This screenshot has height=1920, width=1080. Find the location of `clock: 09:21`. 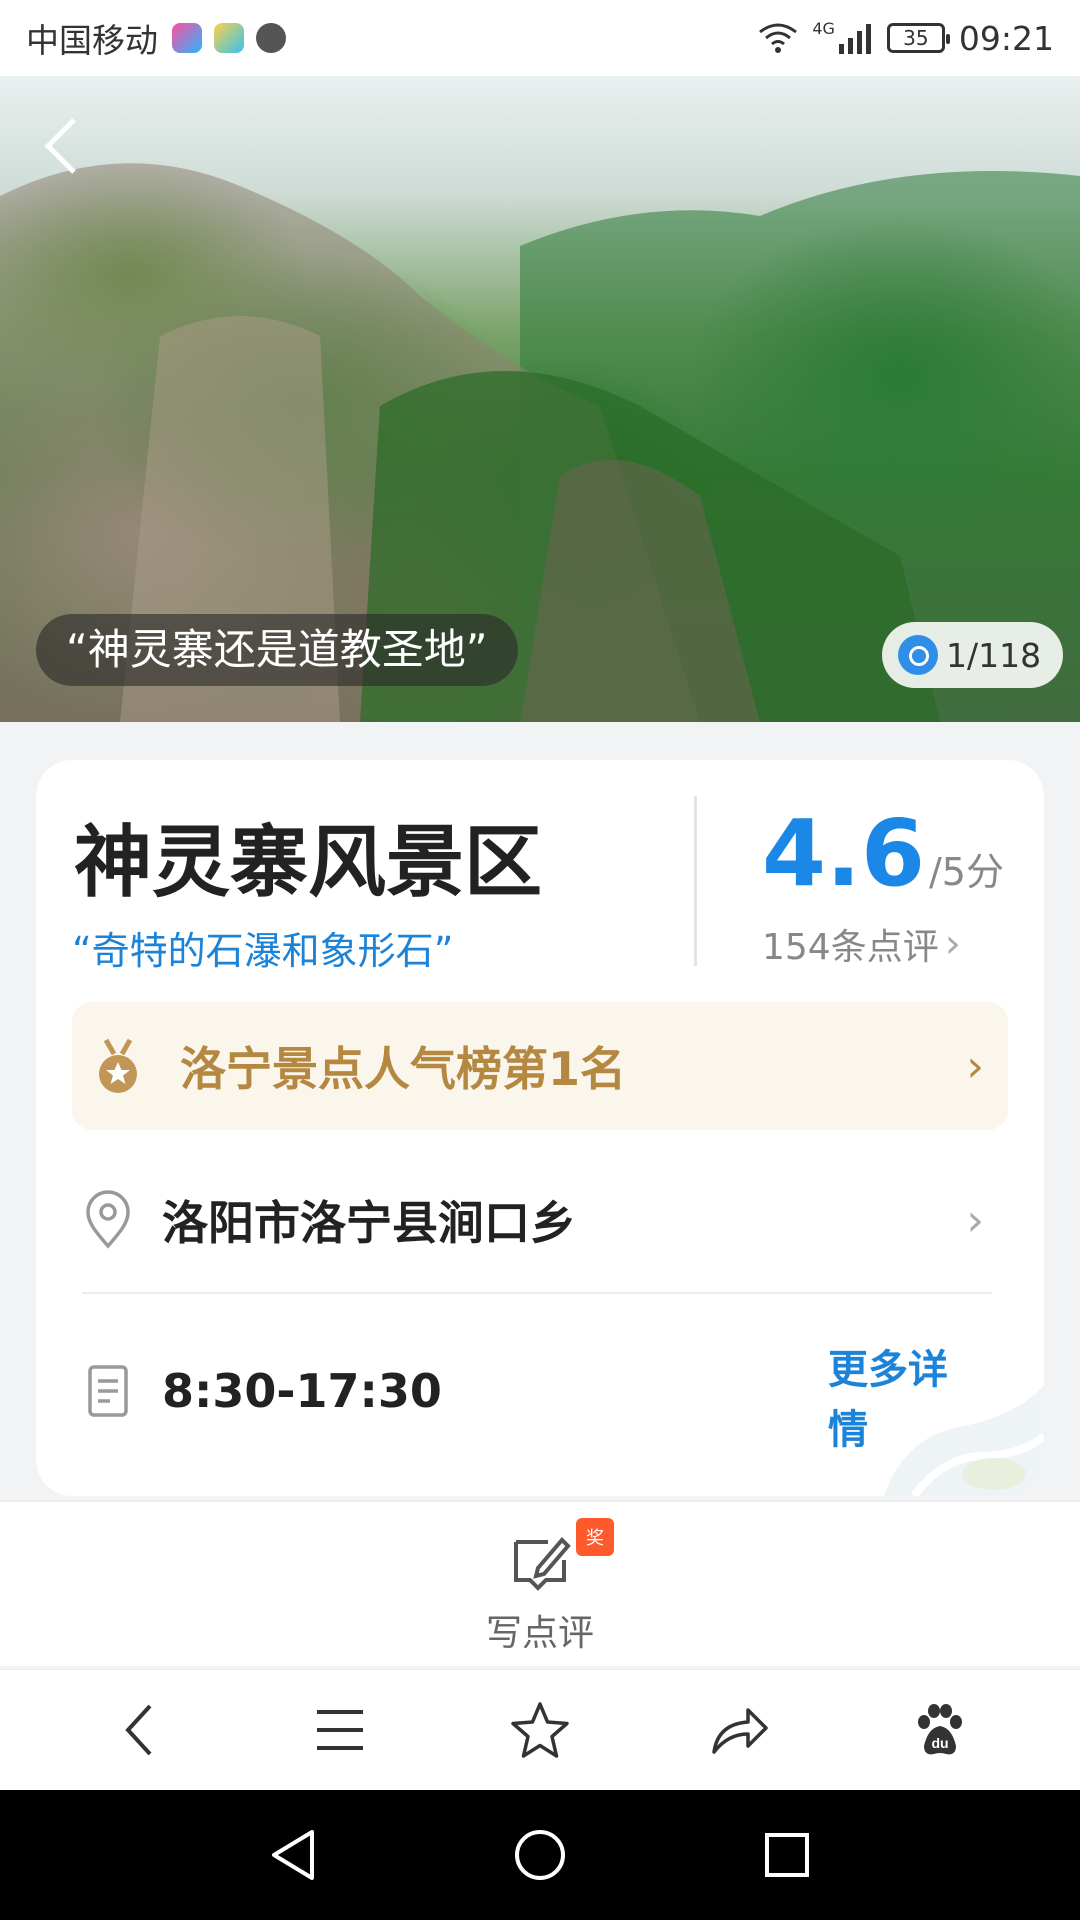

clock: 09:21 is located at coordinates (1006, 38).